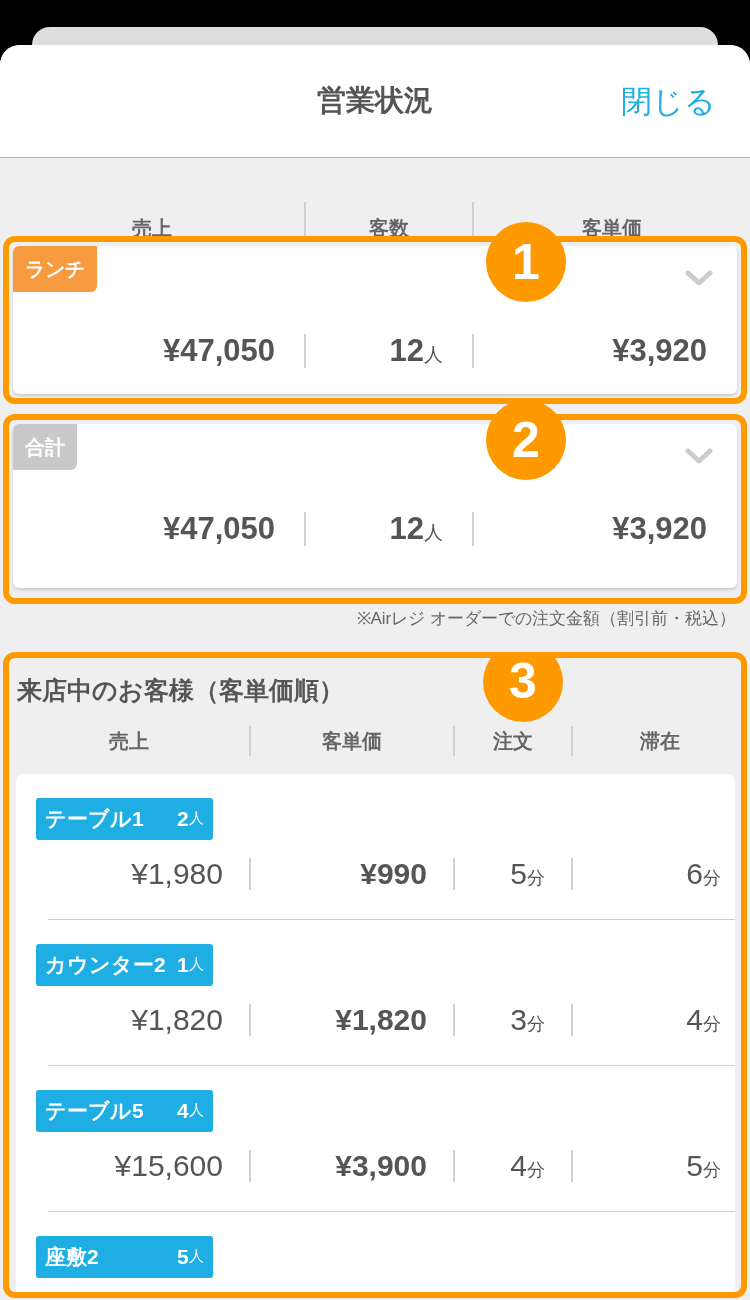  What do you see at coordinates (703, 874) in the screenshot?
I see `table-cell-text: 6分` at bounding box center [703, 874].